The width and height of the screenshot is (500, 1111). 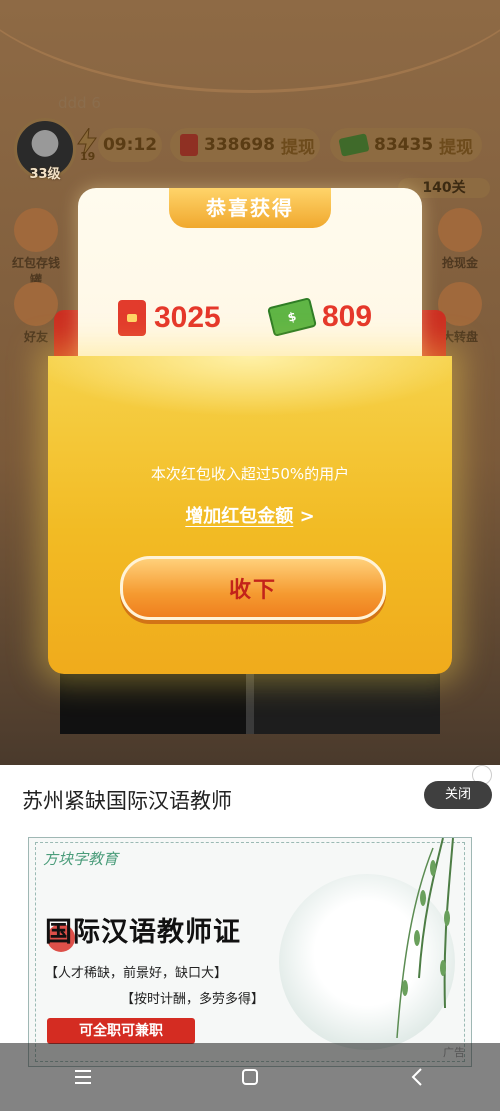 I want to click on energy-count: 19, so click(x=88, y=156).